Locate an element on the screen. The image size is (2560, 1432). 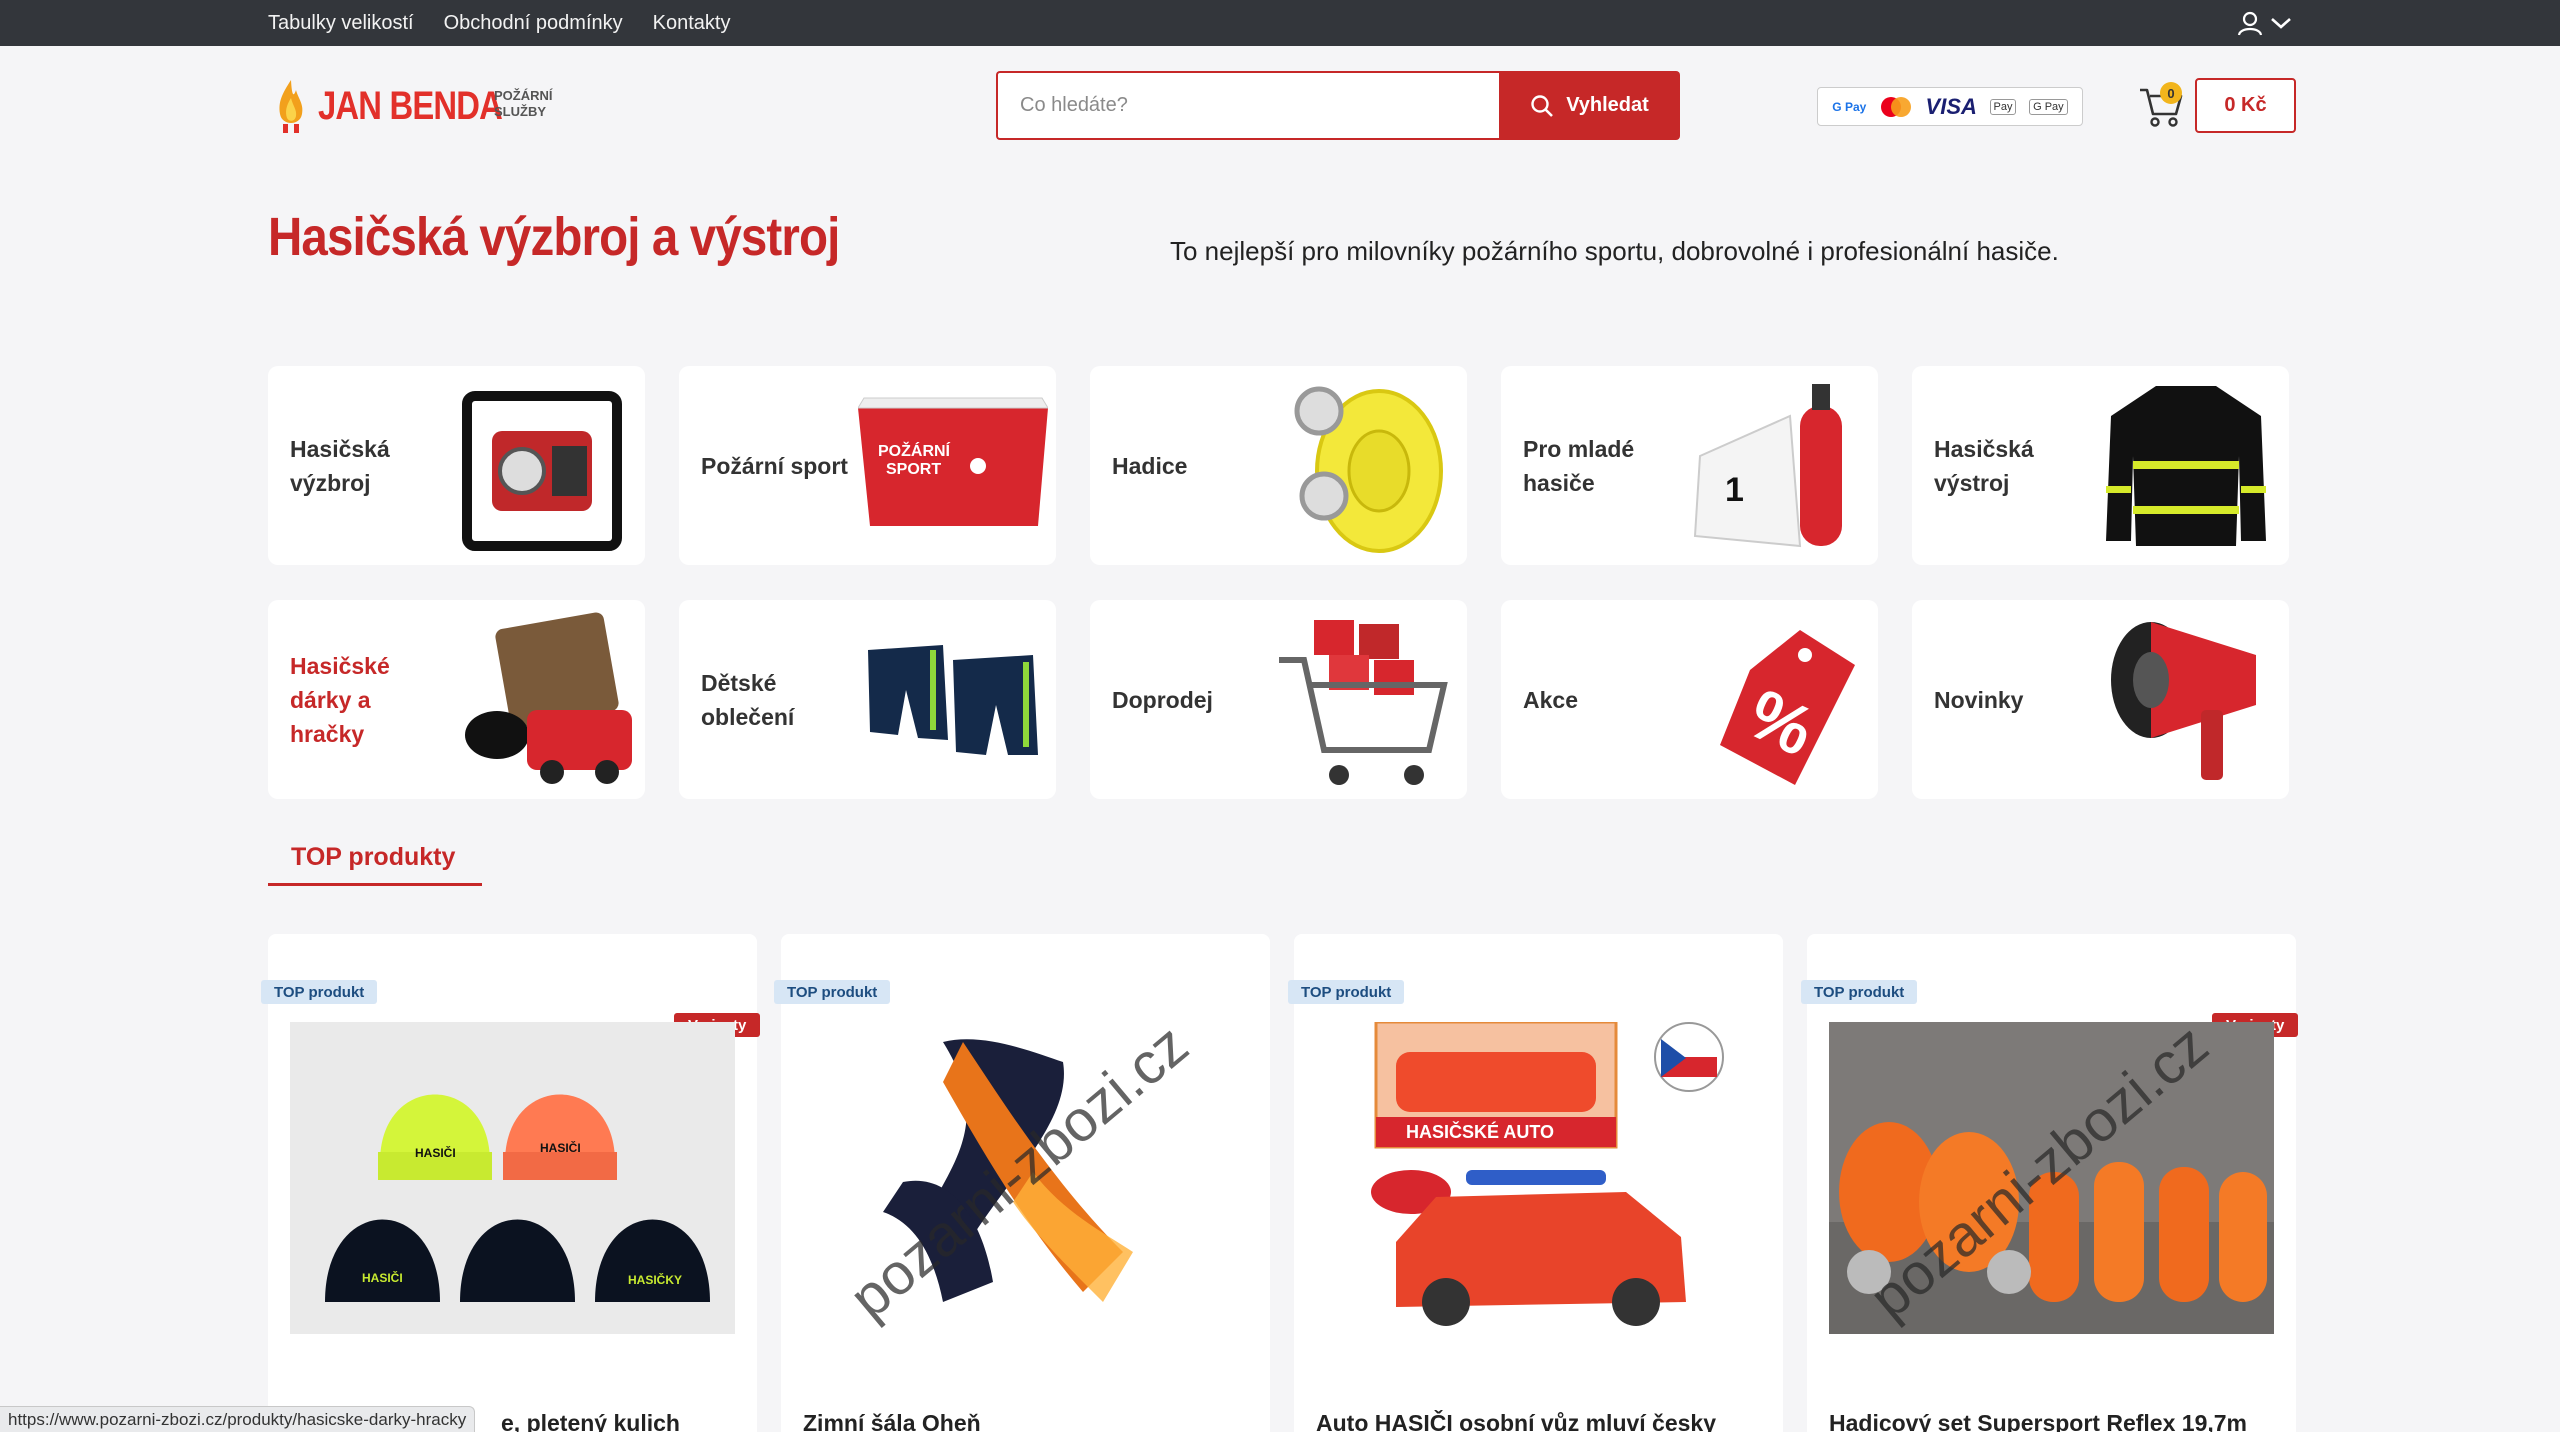
user-icon is located at coordinates (2250, 23).